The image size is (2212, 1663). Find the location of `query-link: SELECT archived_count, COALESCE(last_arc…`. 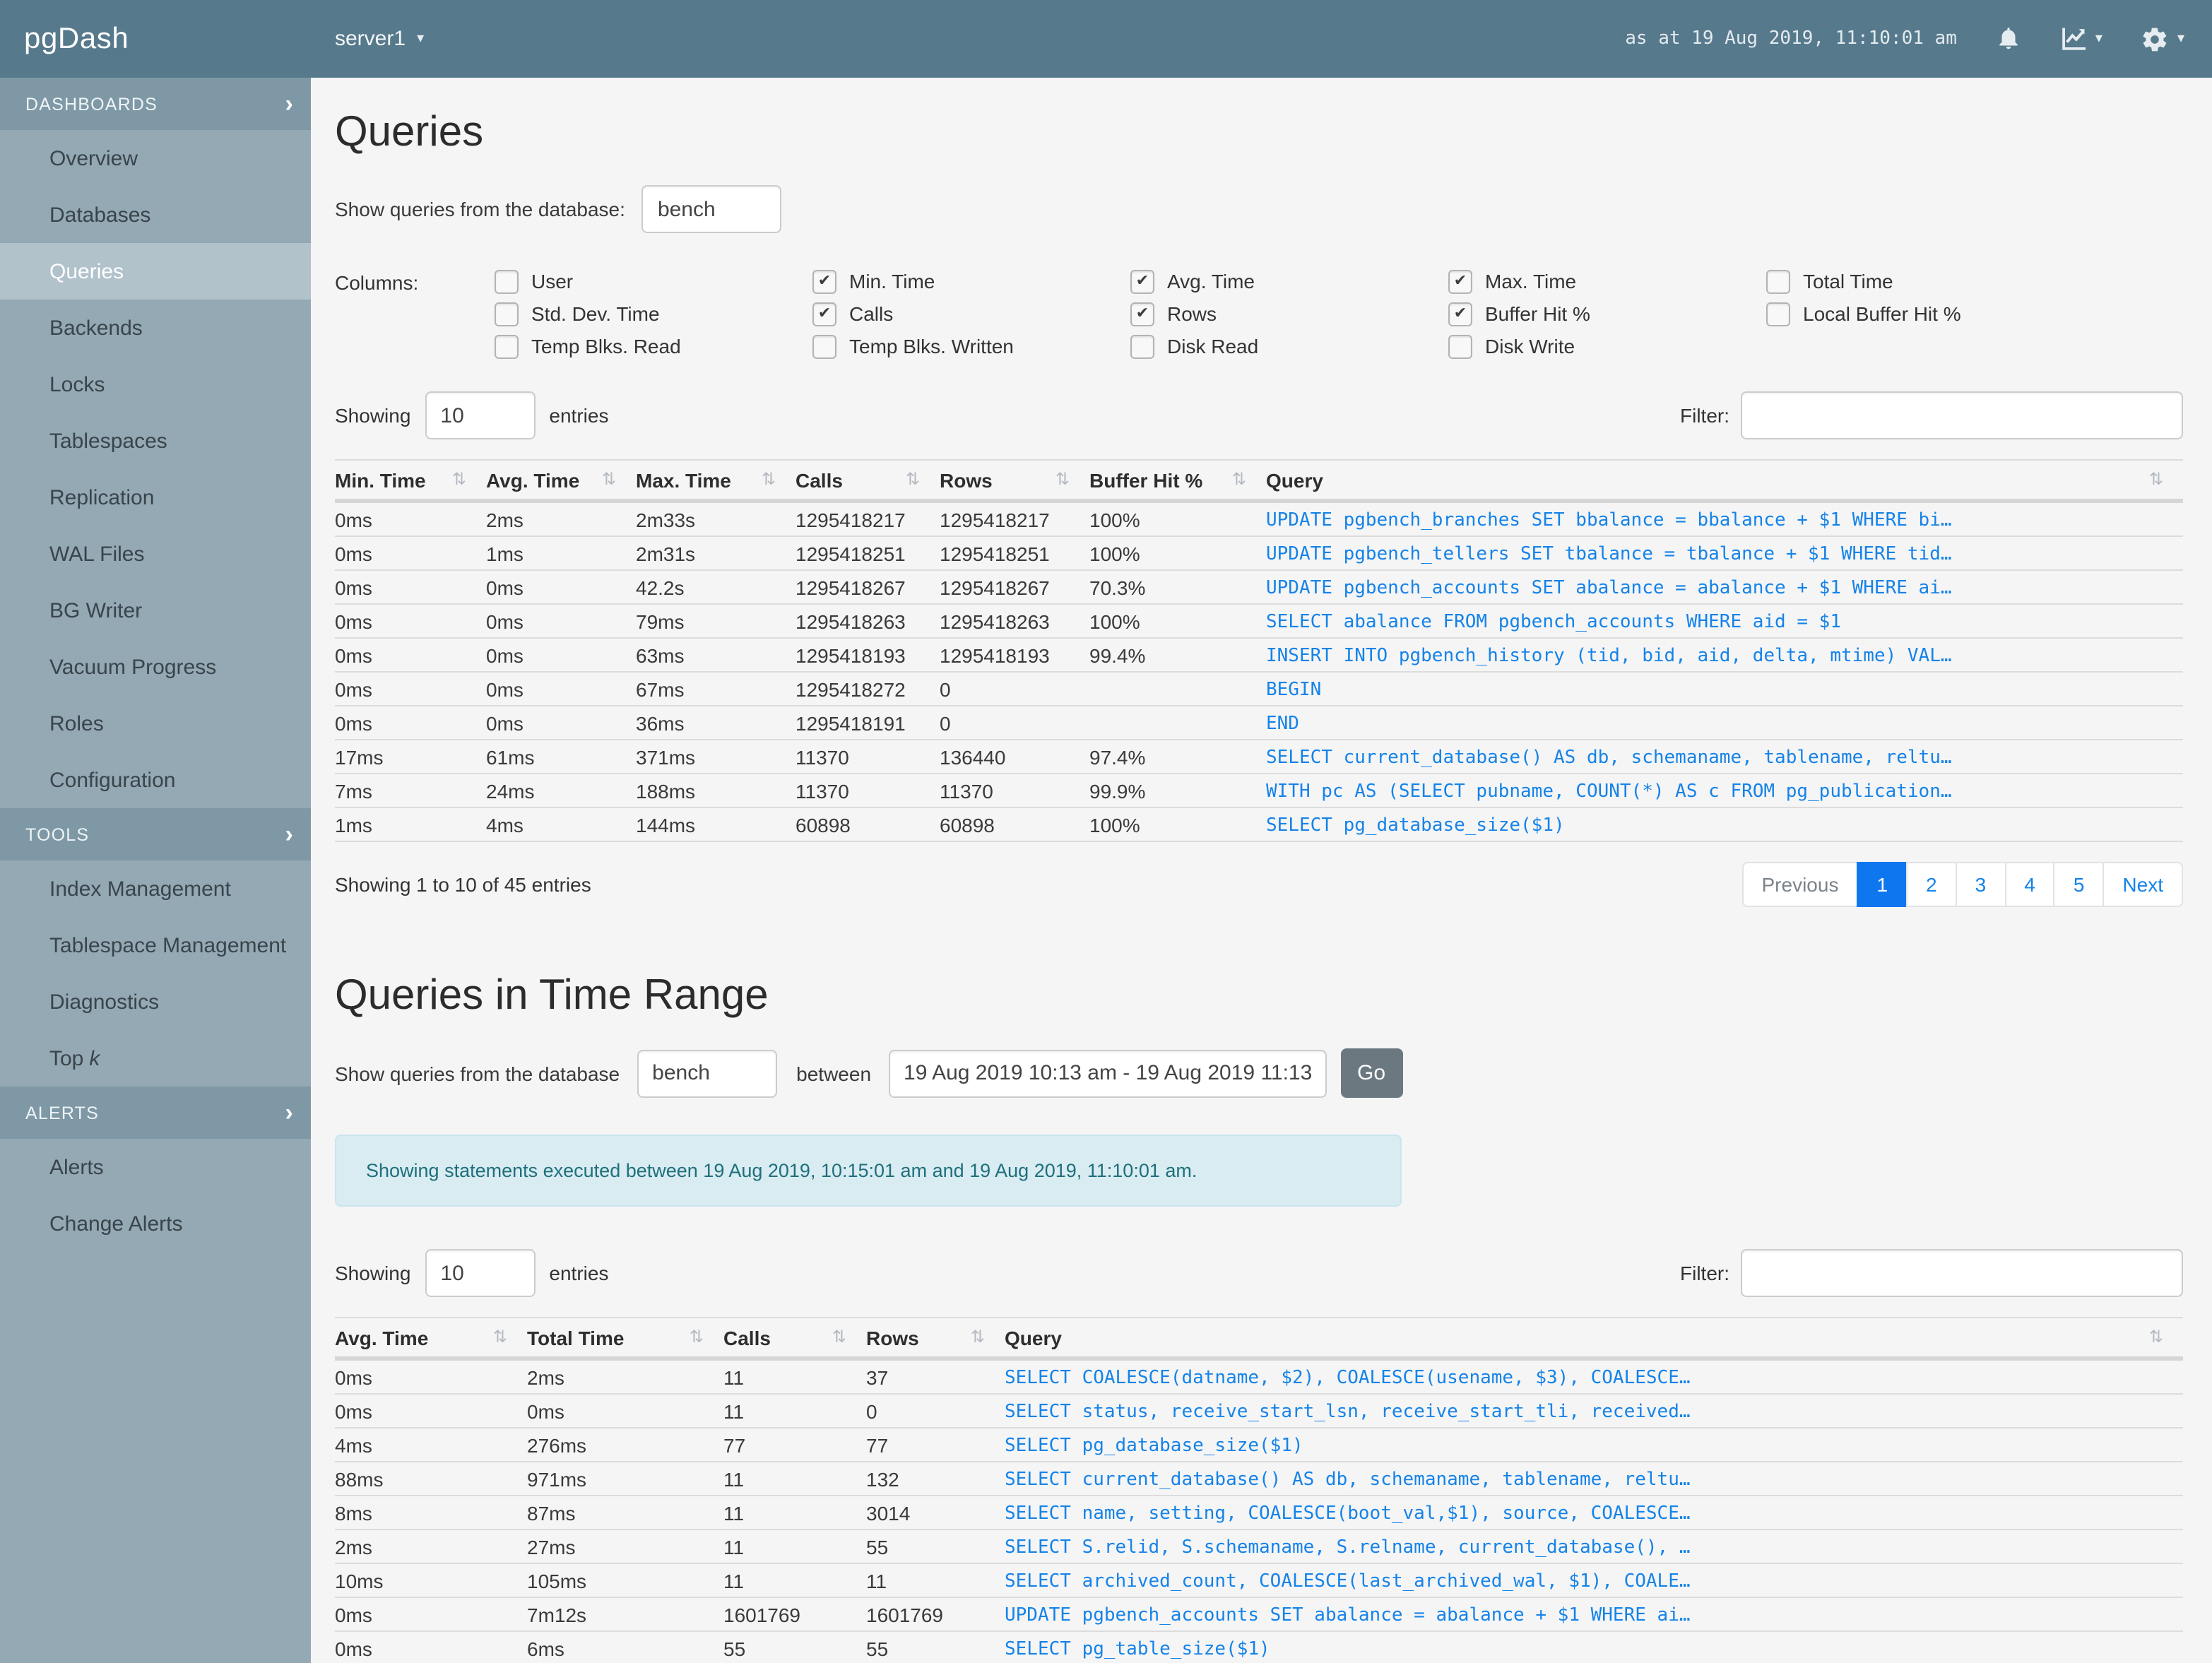

query-link: SELECT archived_count, COALESCE(last_arc… is located at coordinates (1594, 1581).